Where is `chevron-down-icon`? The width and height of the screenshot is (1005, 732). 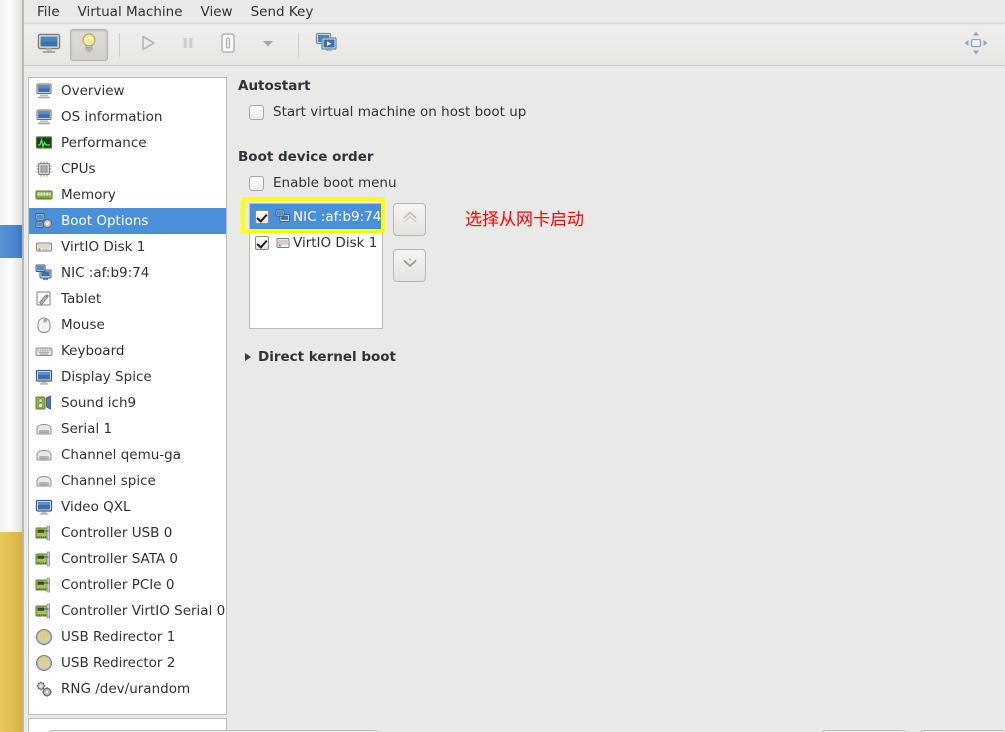
chevron-down-icon is located at coordinates (410, 266).